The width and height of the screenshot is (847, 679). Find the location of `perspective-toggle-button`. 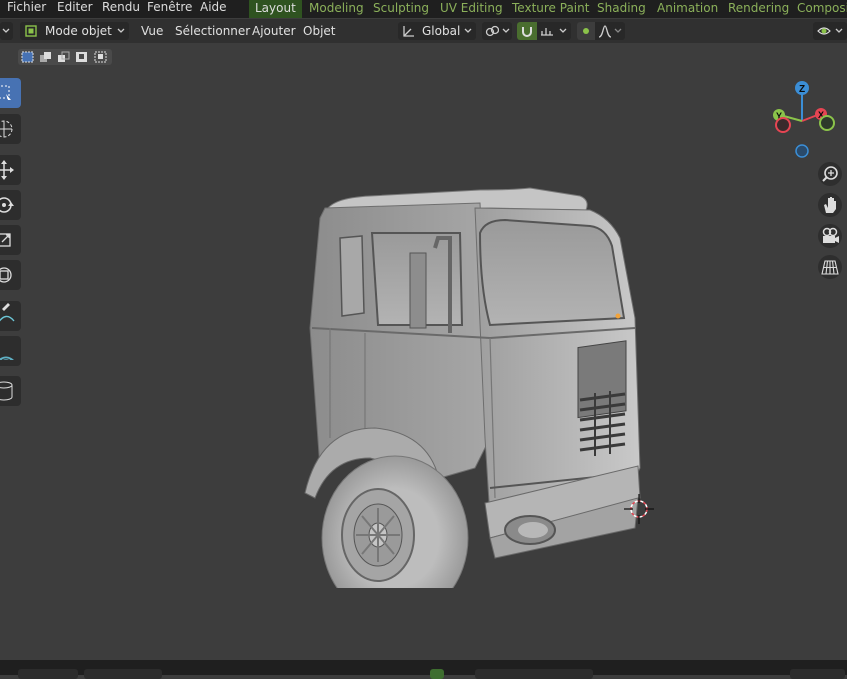

perspective-toggle-button is located at coordinates (830, 267).